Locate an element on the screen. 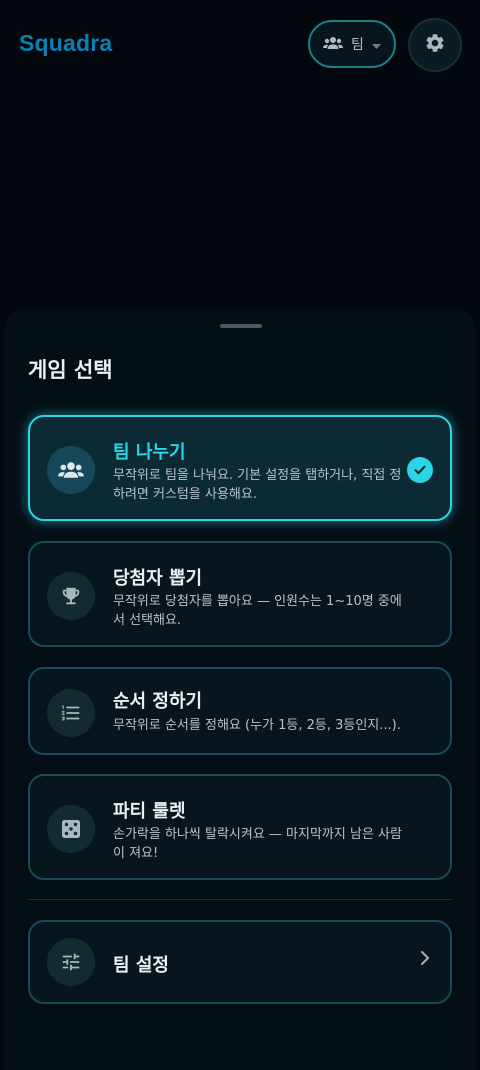 The image size is (480, 1070). group-icon is located at coordinates (333, 44).